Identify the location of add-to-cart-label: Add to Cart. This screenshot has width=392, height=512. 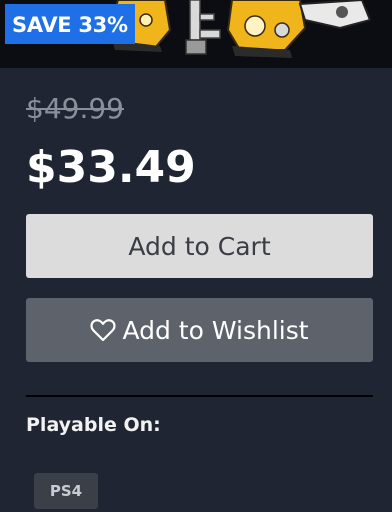
(199, 246).